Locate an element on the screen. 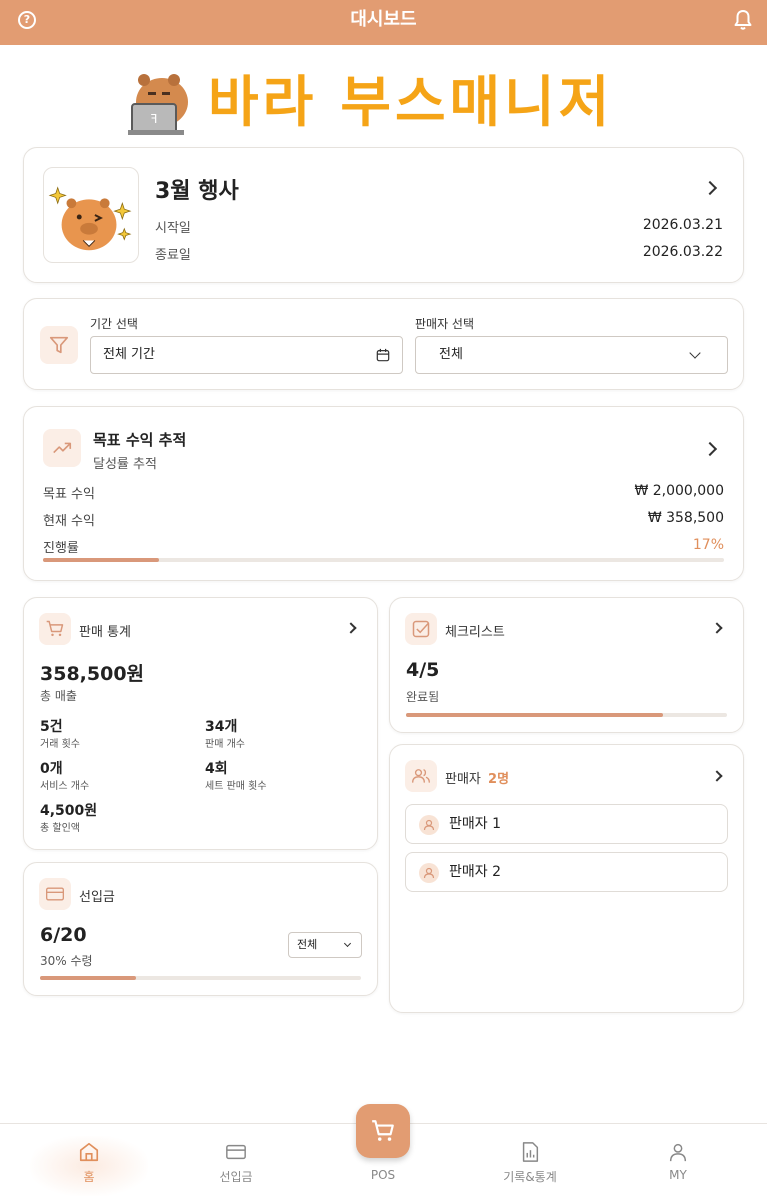 The width and height of the screenshot is (767, 1201). sellers-card: 판매자 2명 판매자 1 판매자 2 is located at coordinates (566, 878).